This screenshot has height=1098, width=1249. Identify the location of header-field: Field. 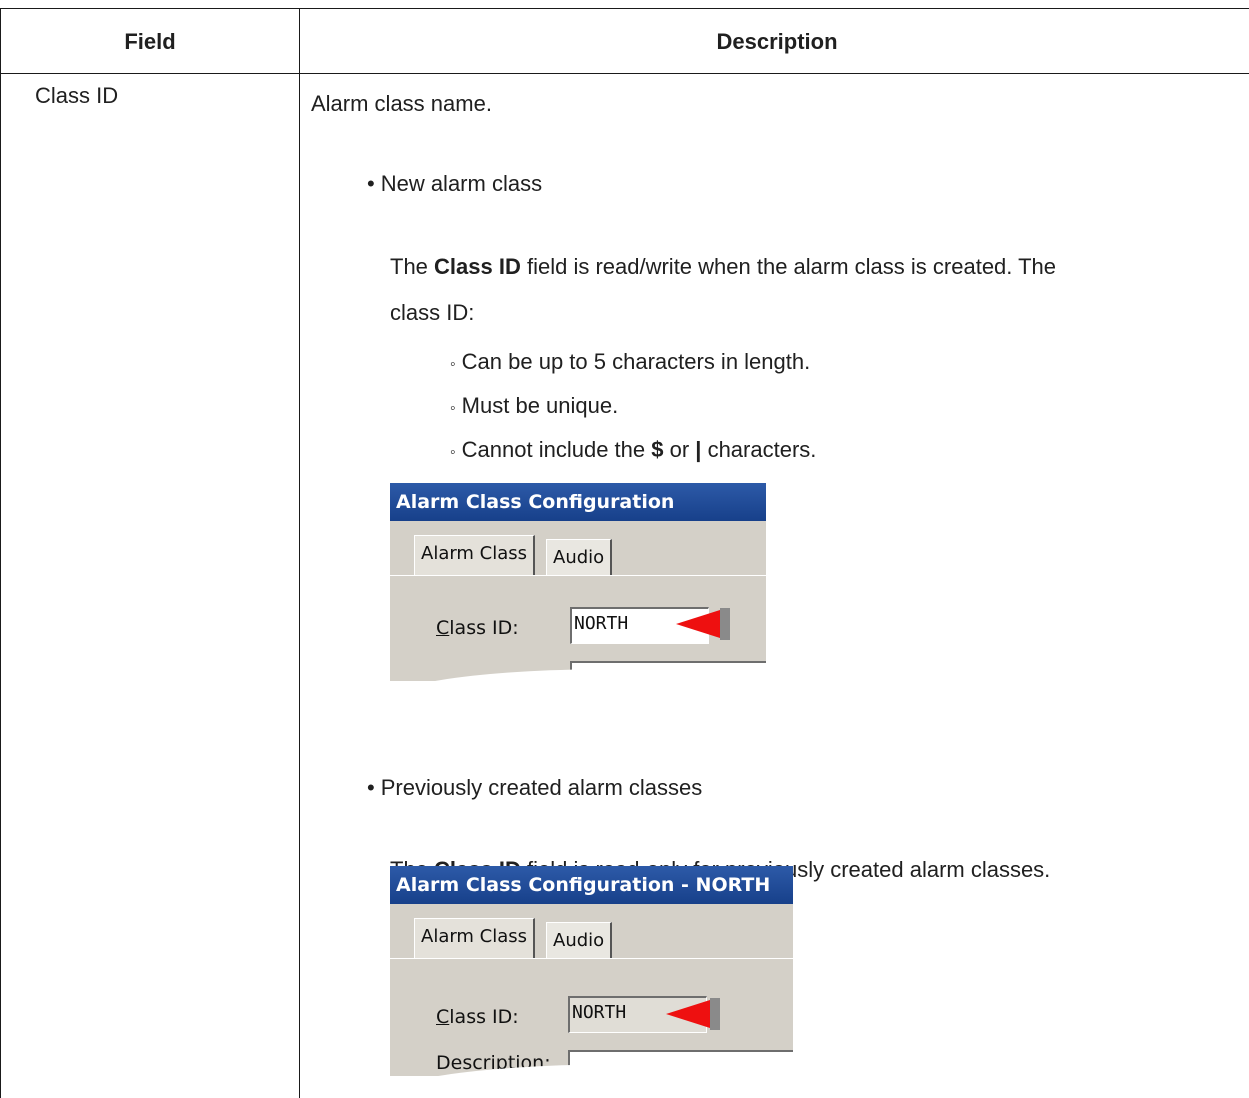
(150, 41).